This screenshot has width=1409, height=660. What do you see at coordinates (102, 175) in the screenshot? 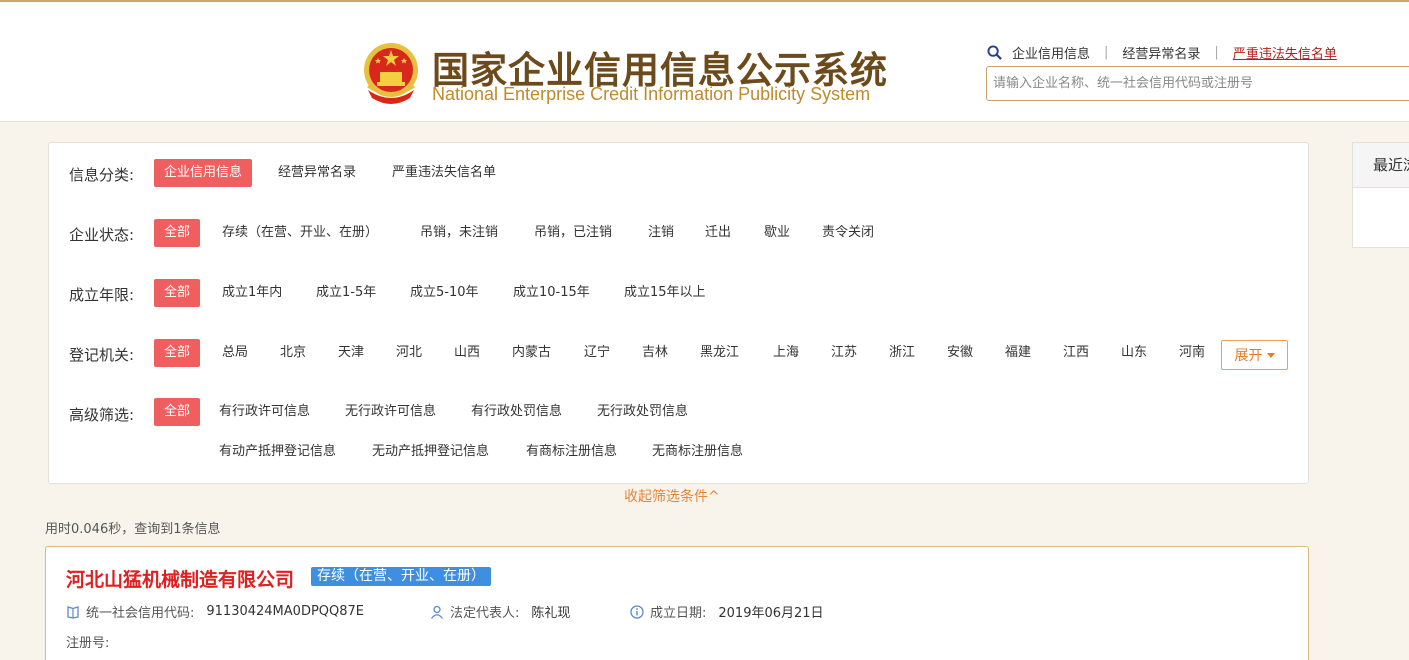
I see `filter-label-category: 信息分类:` at bounding box center [102, 175].